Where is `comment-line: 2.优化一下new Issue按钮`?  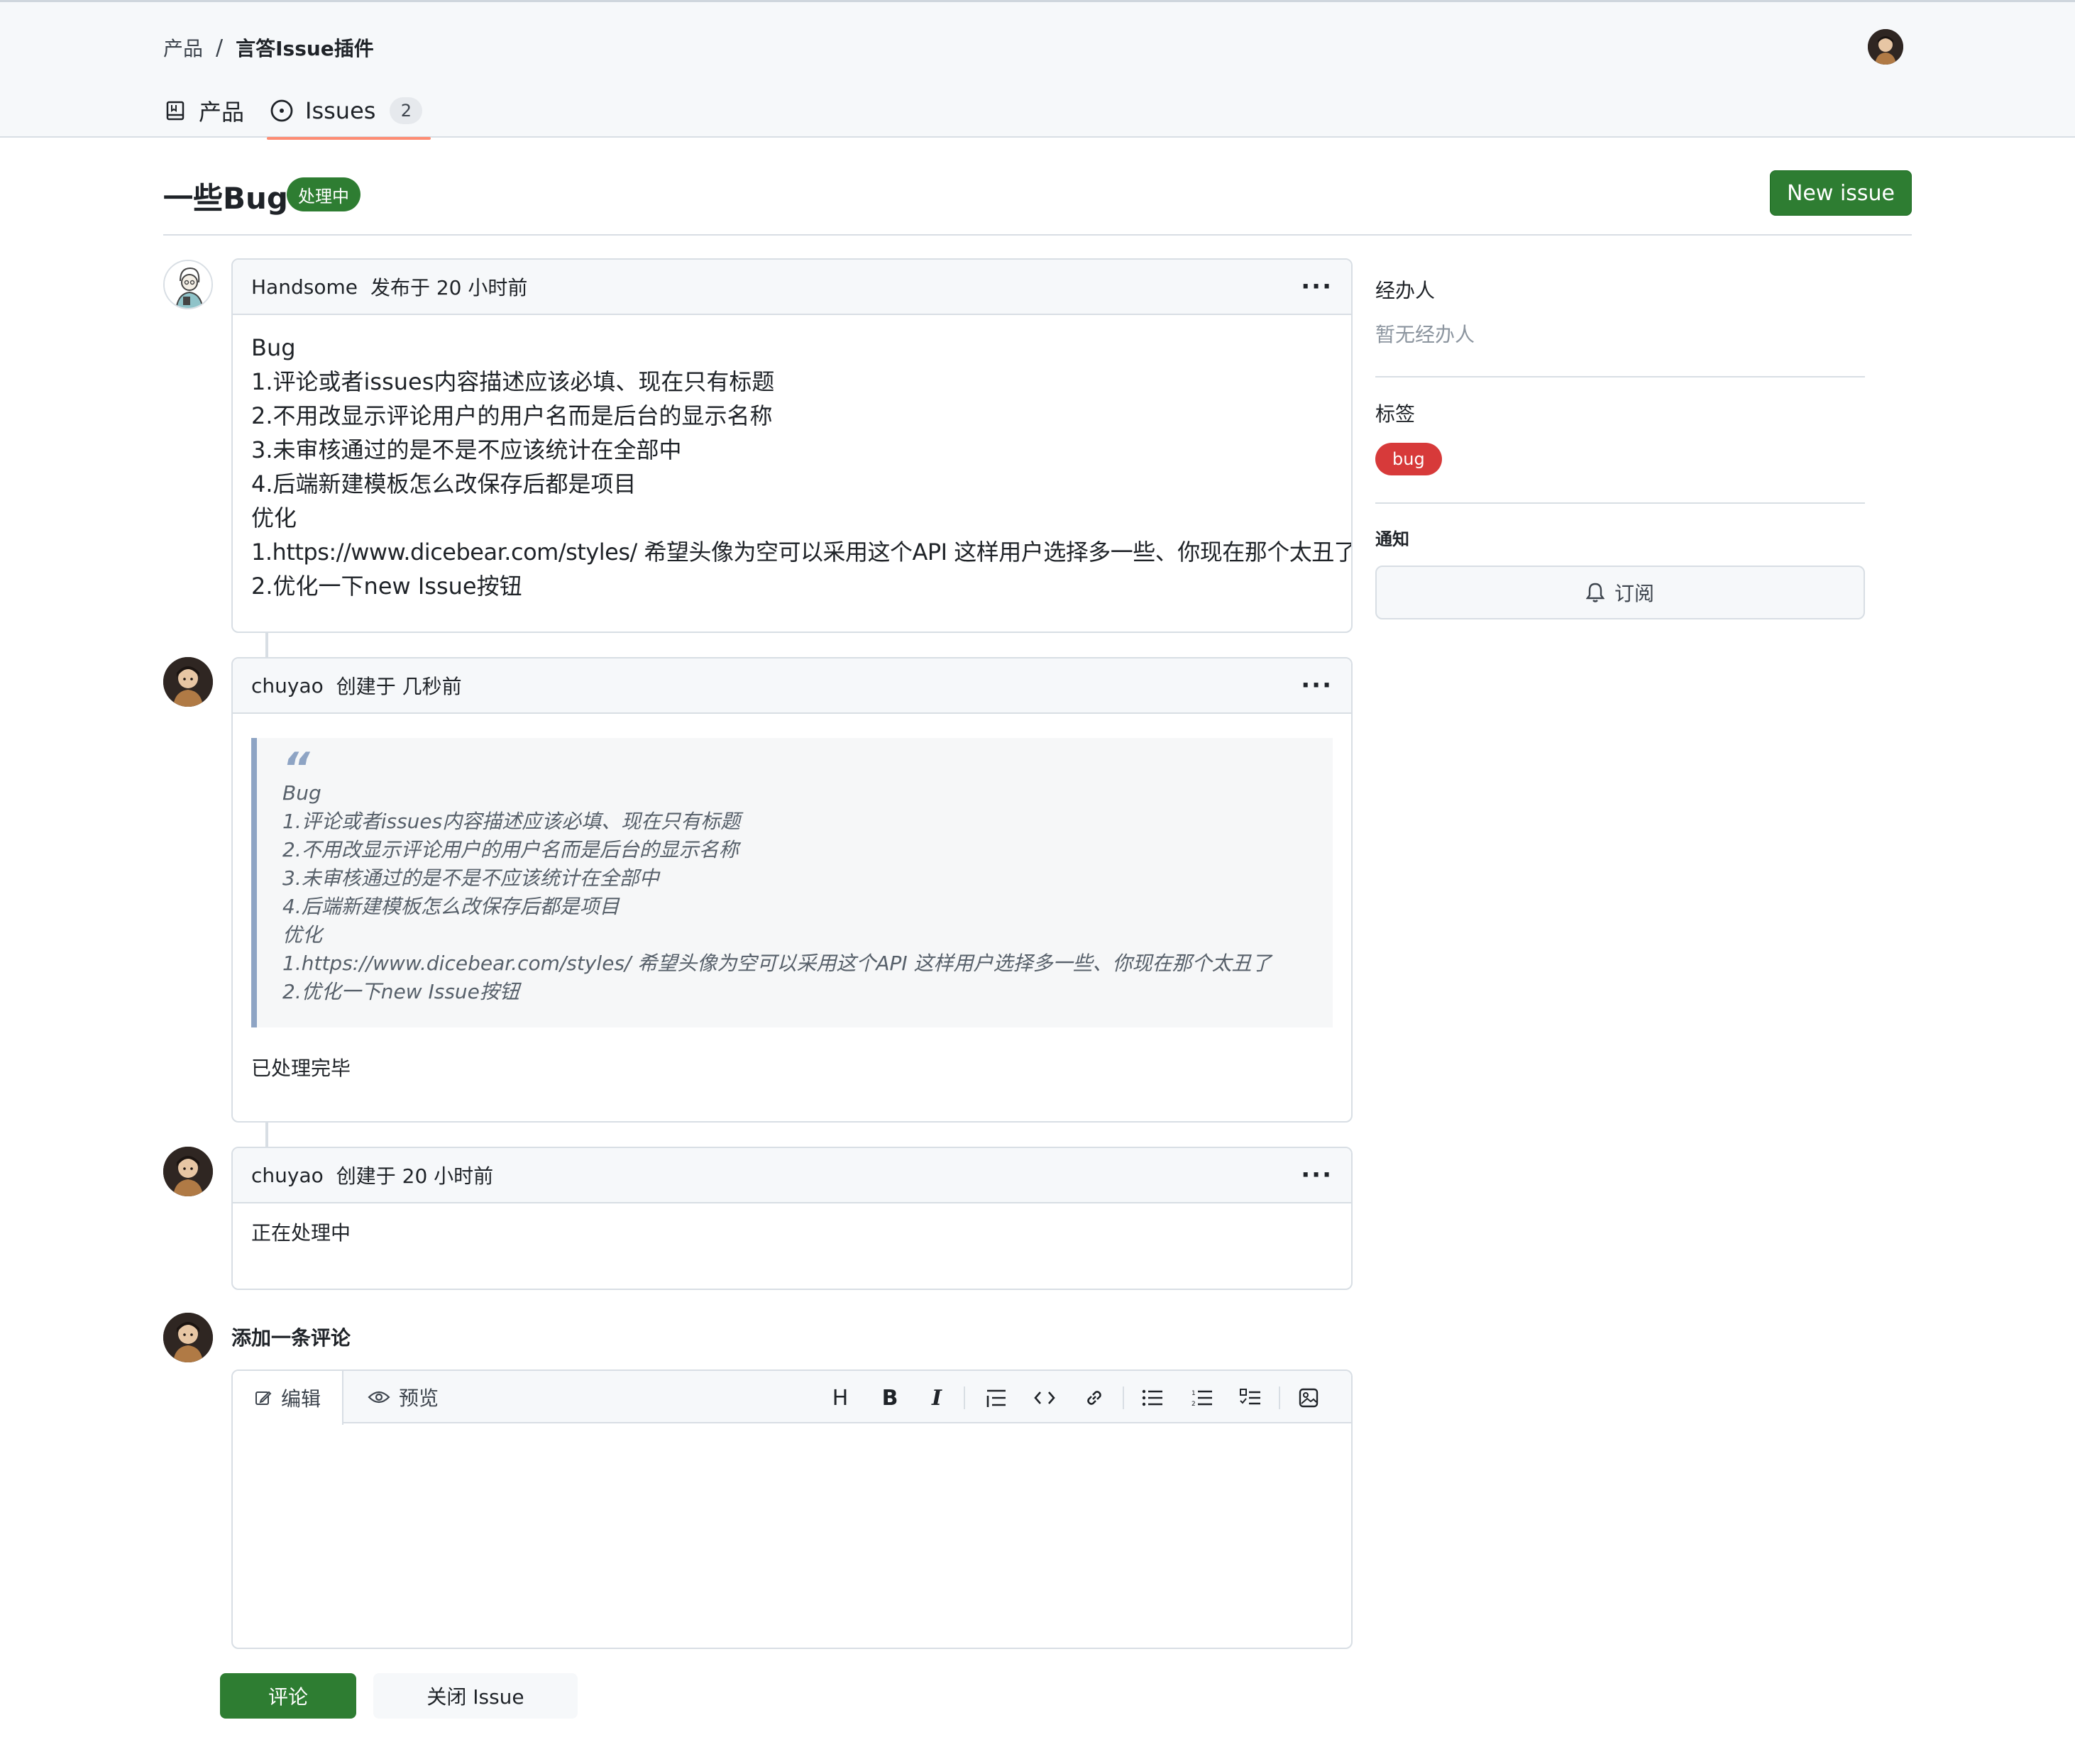
comment-line: 2.优化一下new Issue按钮 is located at coordinates (386, 586).